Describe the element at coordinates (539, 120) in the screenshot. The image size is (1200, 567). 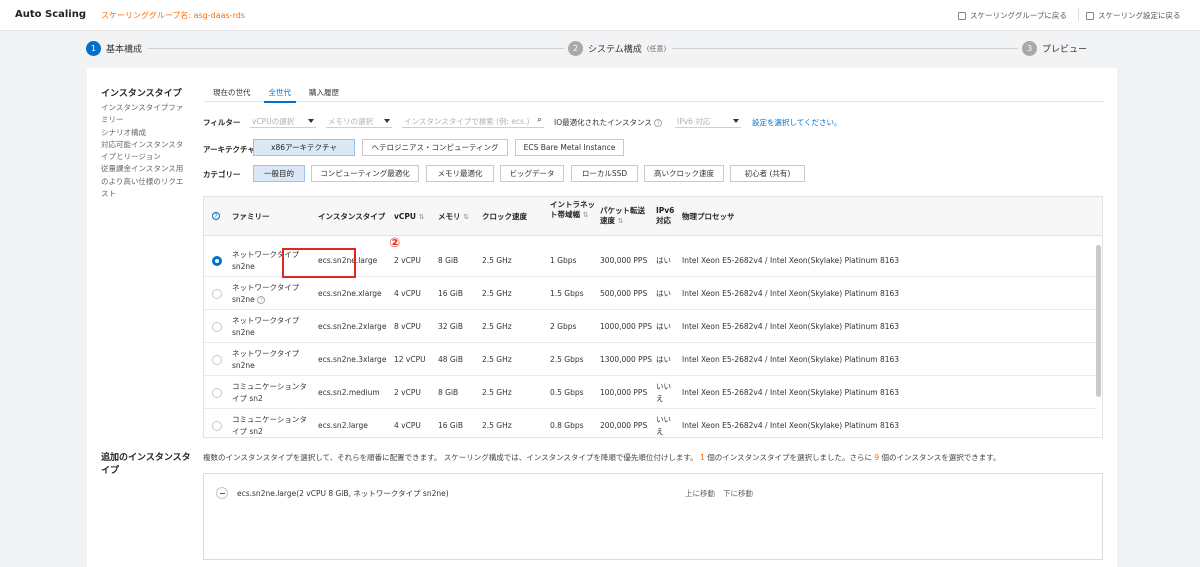
I see `search-icon: ⌕` at that location.